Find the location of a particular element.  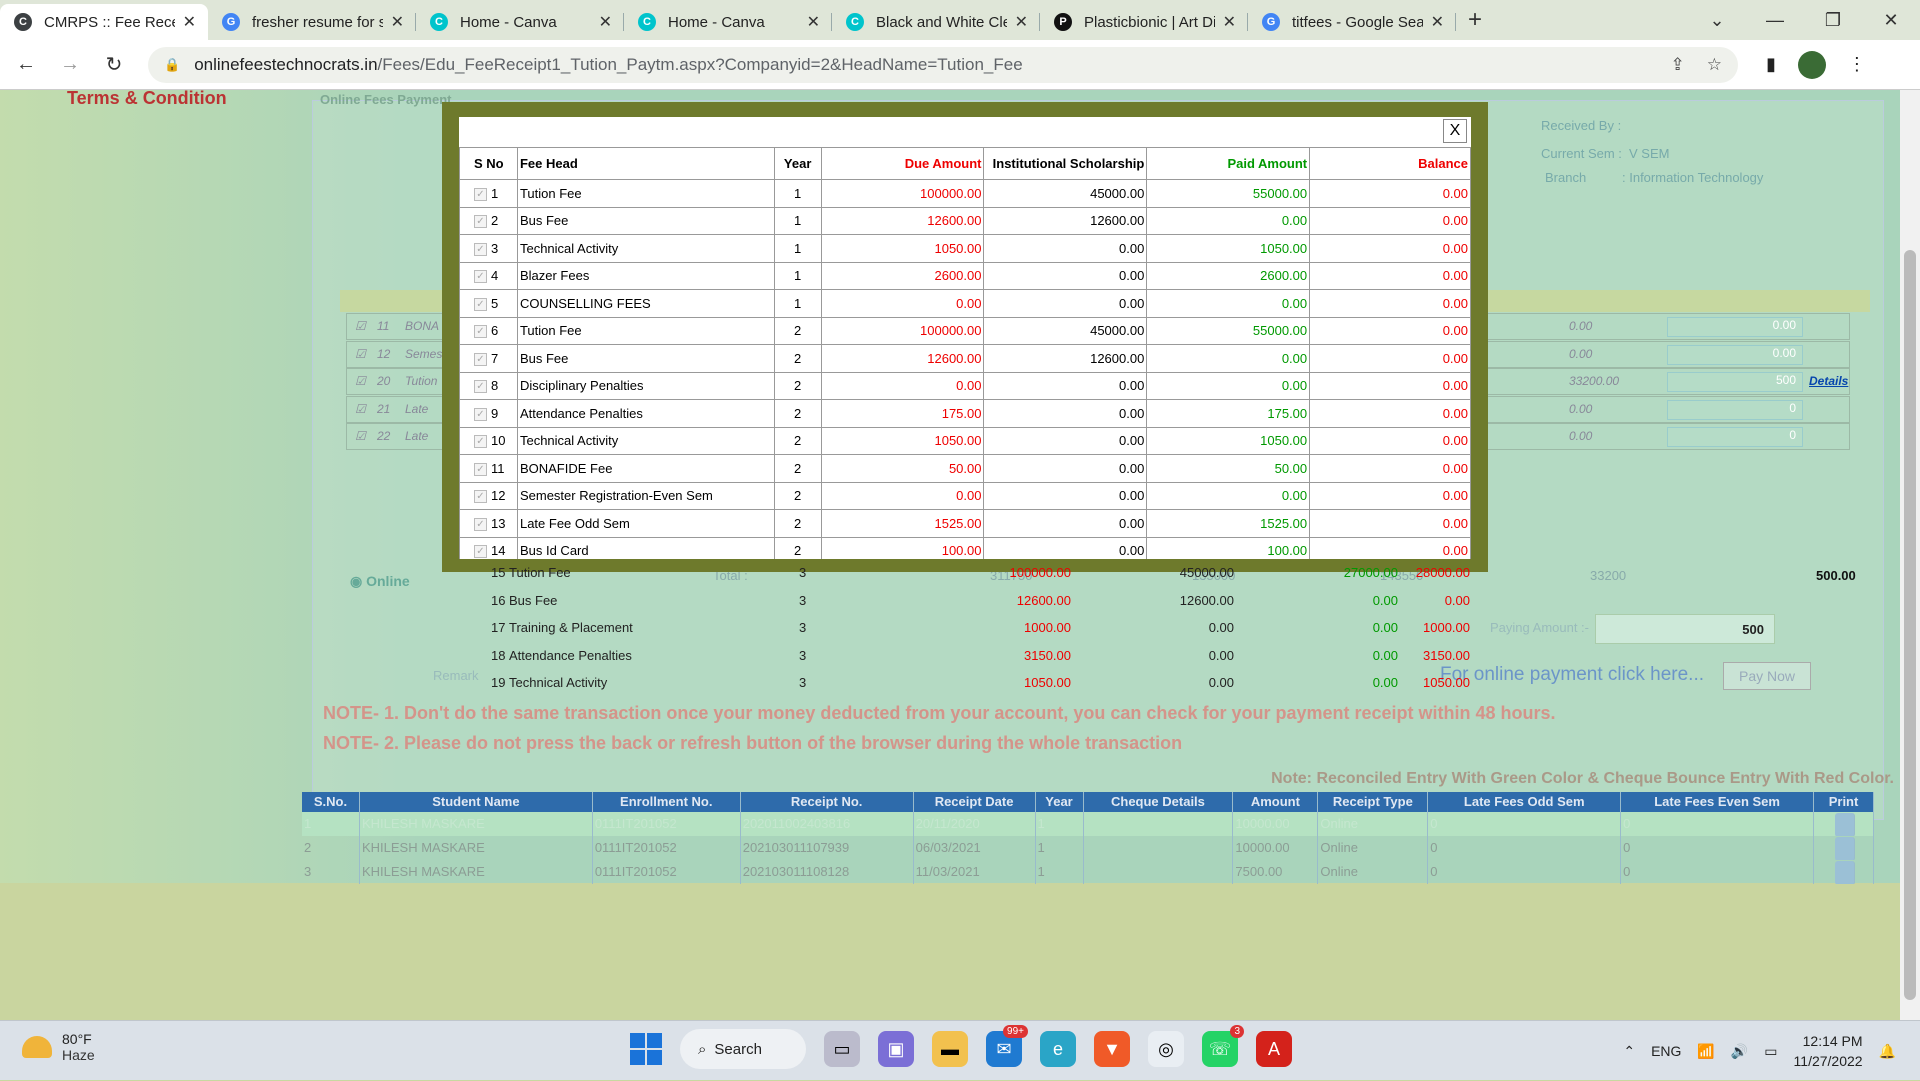

overflow-cell-sch: 12600.00 is located at coordinates (1206, 600).